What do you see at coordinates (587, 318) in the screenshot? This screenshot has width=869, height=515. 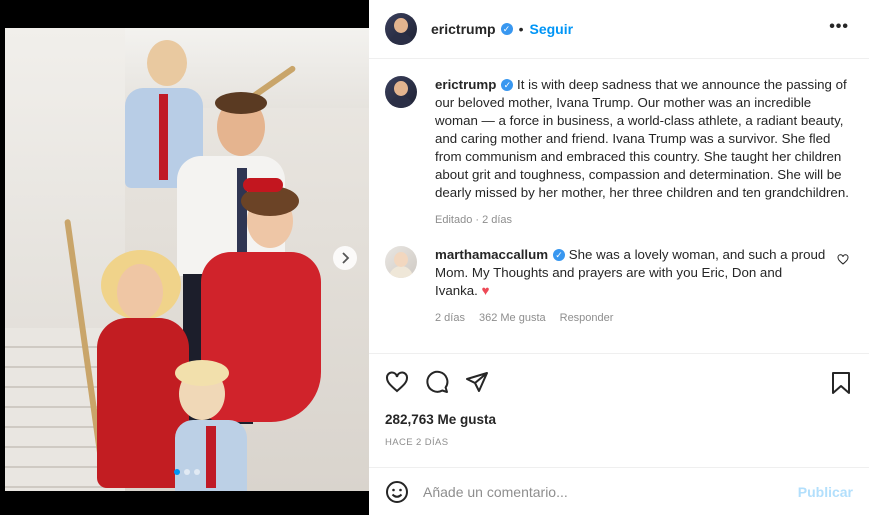 I see `comment-reply-button: Responder` at bounding box center [587, 318].